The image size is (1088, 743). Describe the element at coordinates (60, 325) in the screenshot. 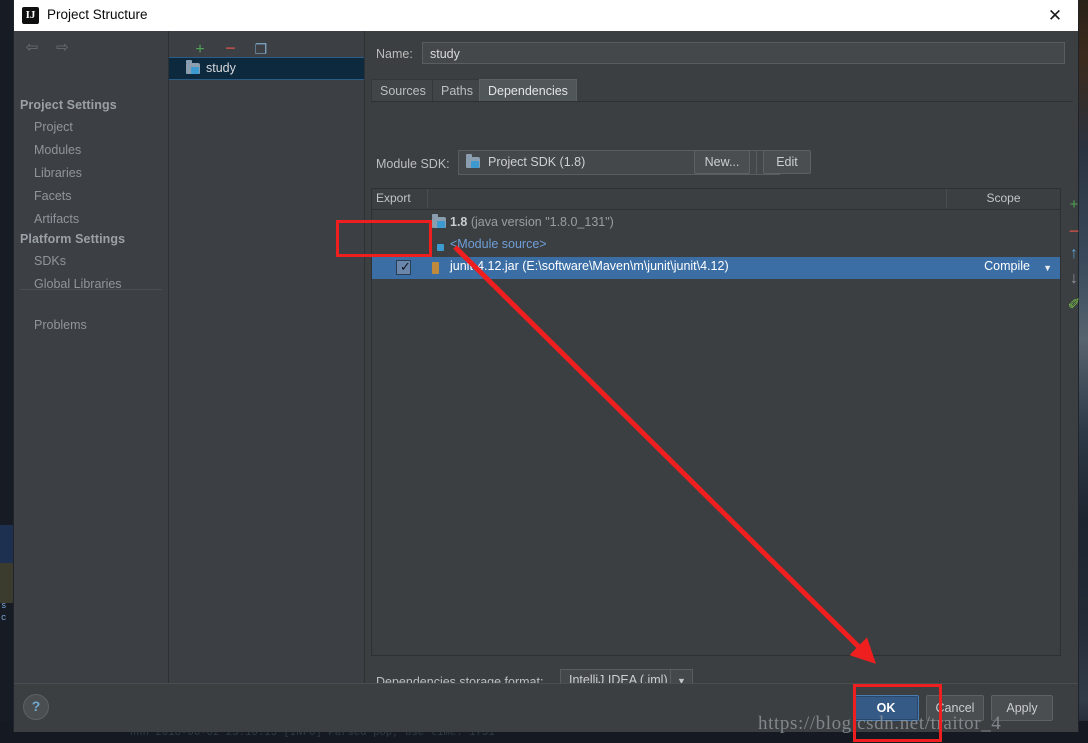

I see `sidebar-item-problems: Problems` at that location.